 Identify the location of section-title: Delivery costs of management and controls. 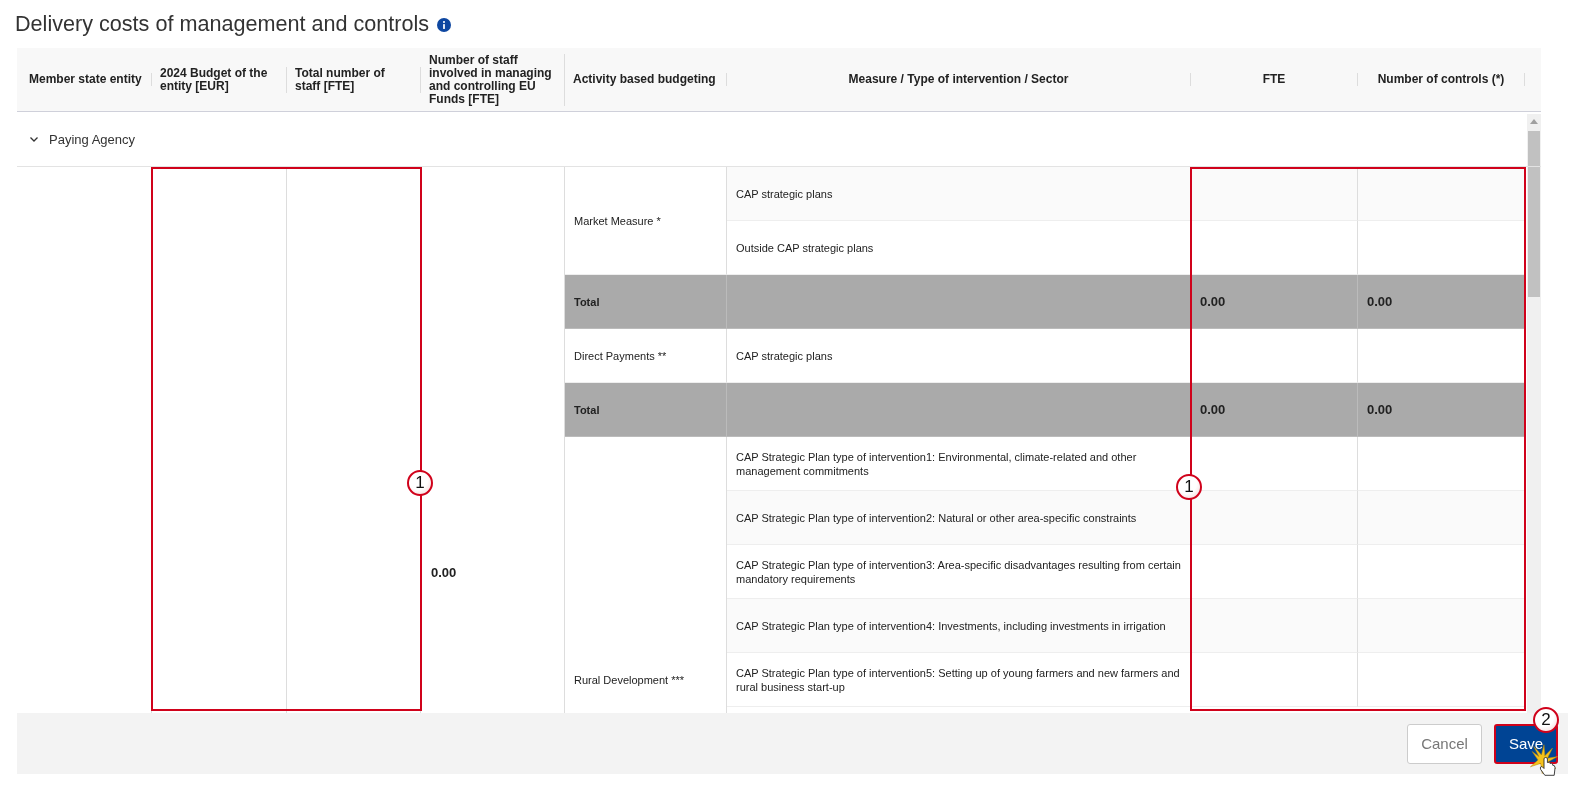
(222, 24).